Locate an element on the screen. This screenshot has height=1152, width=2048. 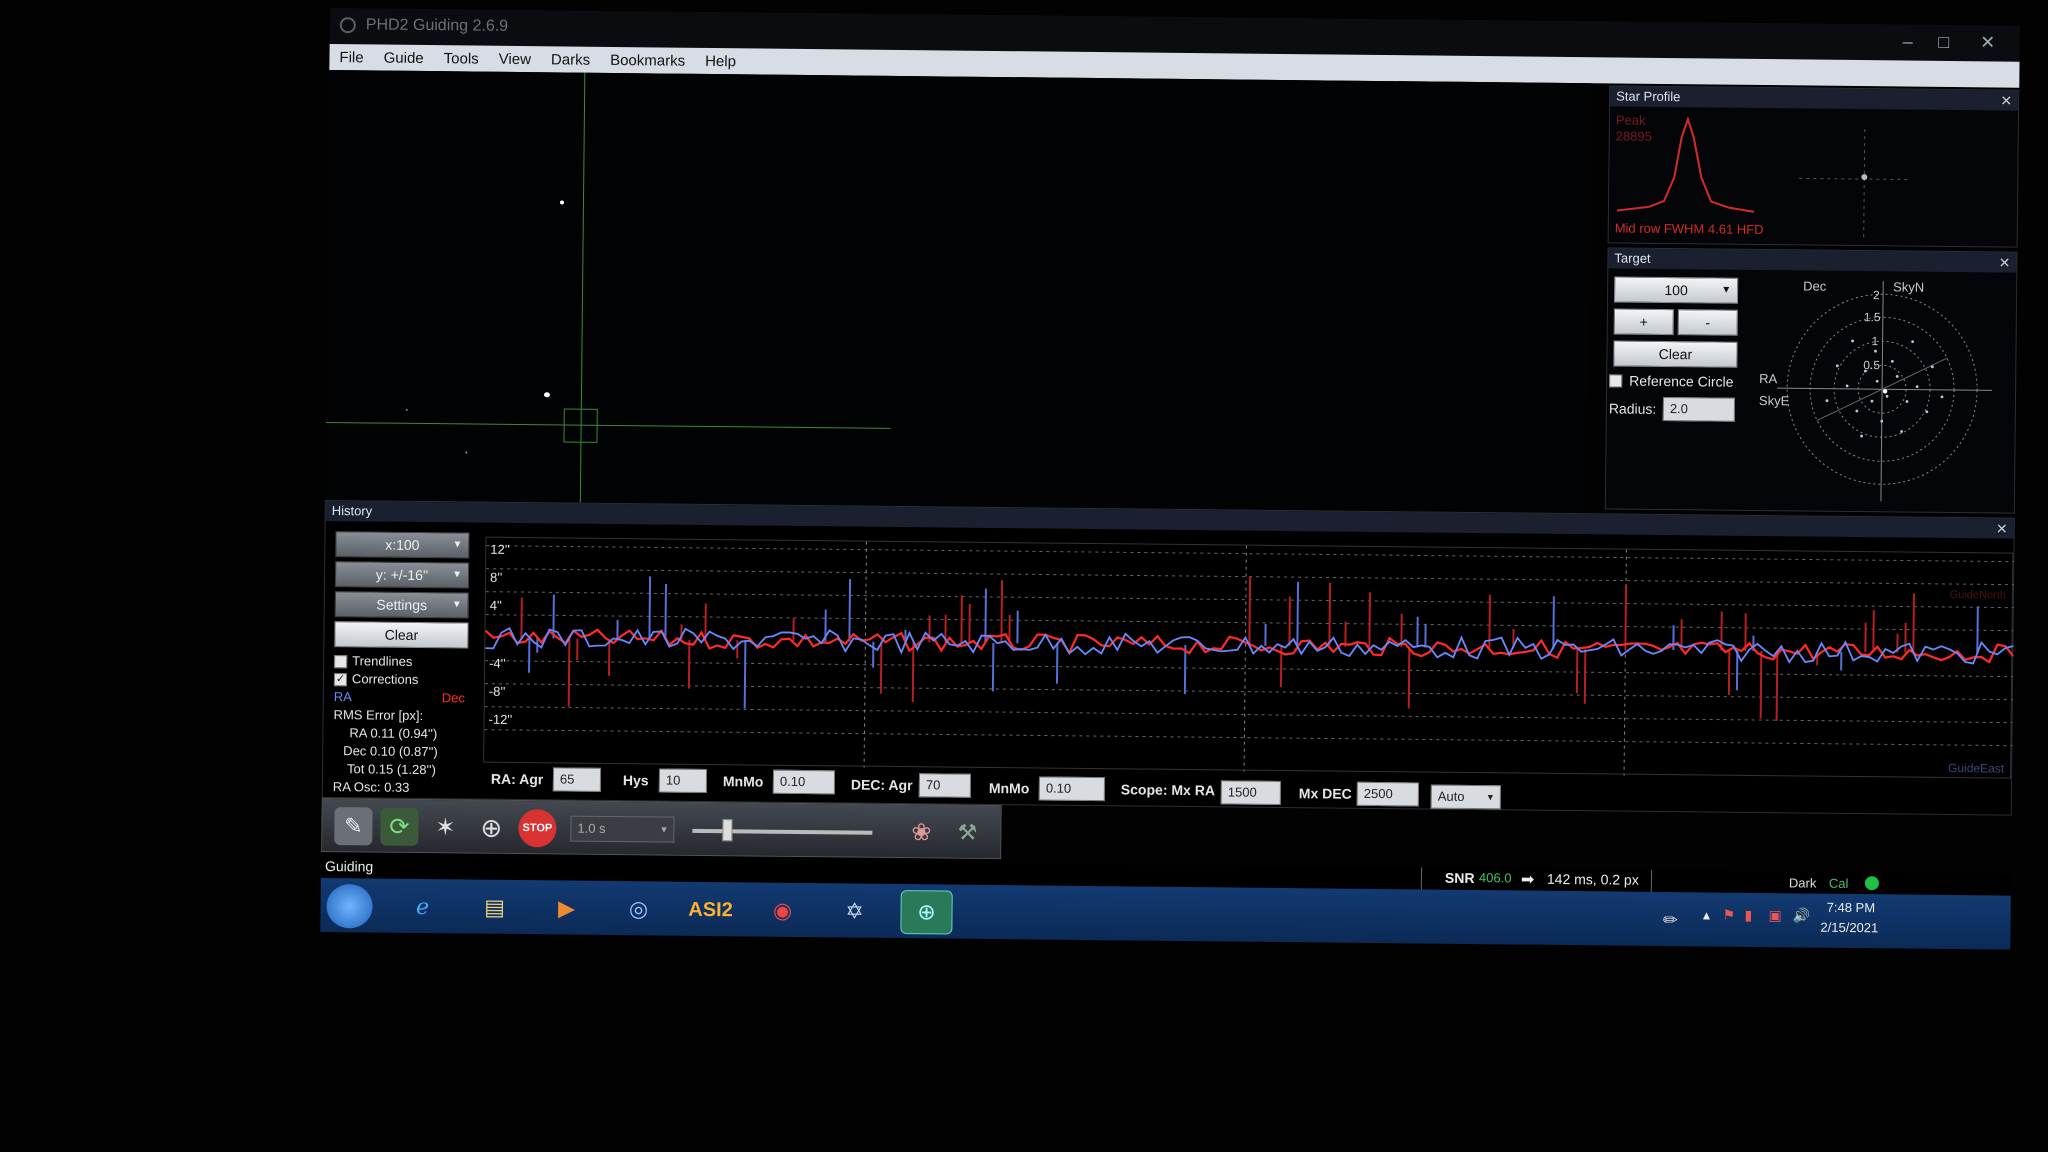
history-clear-button: Clear is located at coordinates (401, 635).